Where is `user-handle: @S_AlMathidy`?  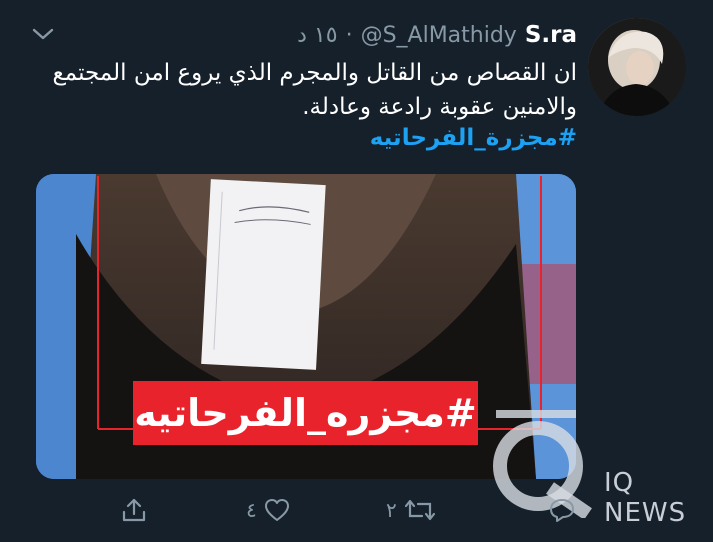
user-handle: @S_AlMathidy is located at coordinates (439, 35).